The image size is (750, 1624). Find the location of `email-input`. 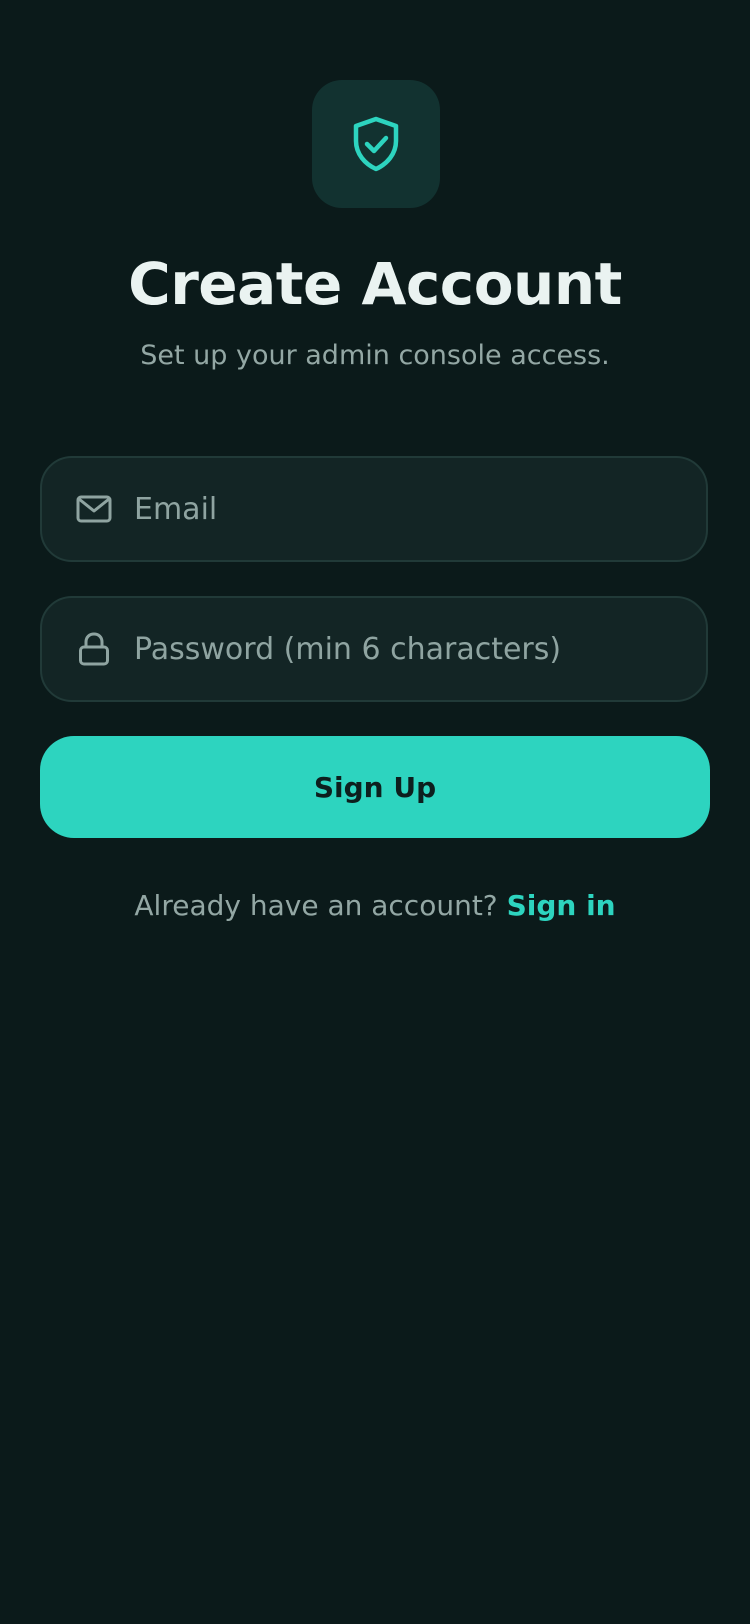

email-input is located at coordinates (404, 509).